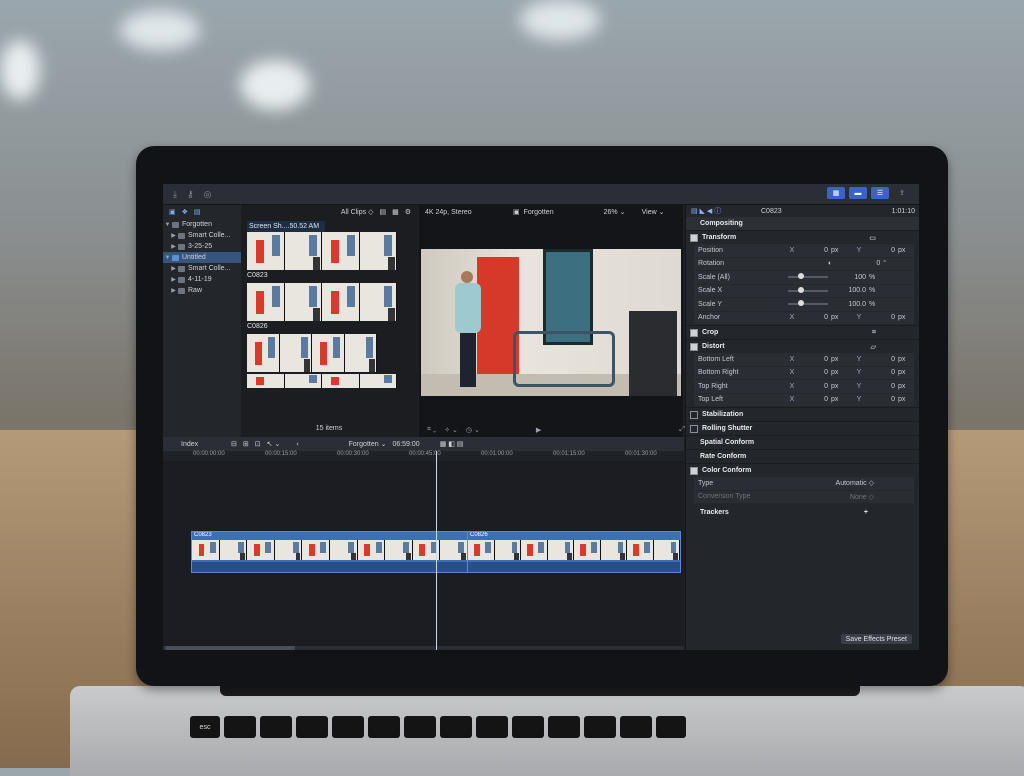  I want to click on type-dropdown: Automatic ◇, so click(855, 483).